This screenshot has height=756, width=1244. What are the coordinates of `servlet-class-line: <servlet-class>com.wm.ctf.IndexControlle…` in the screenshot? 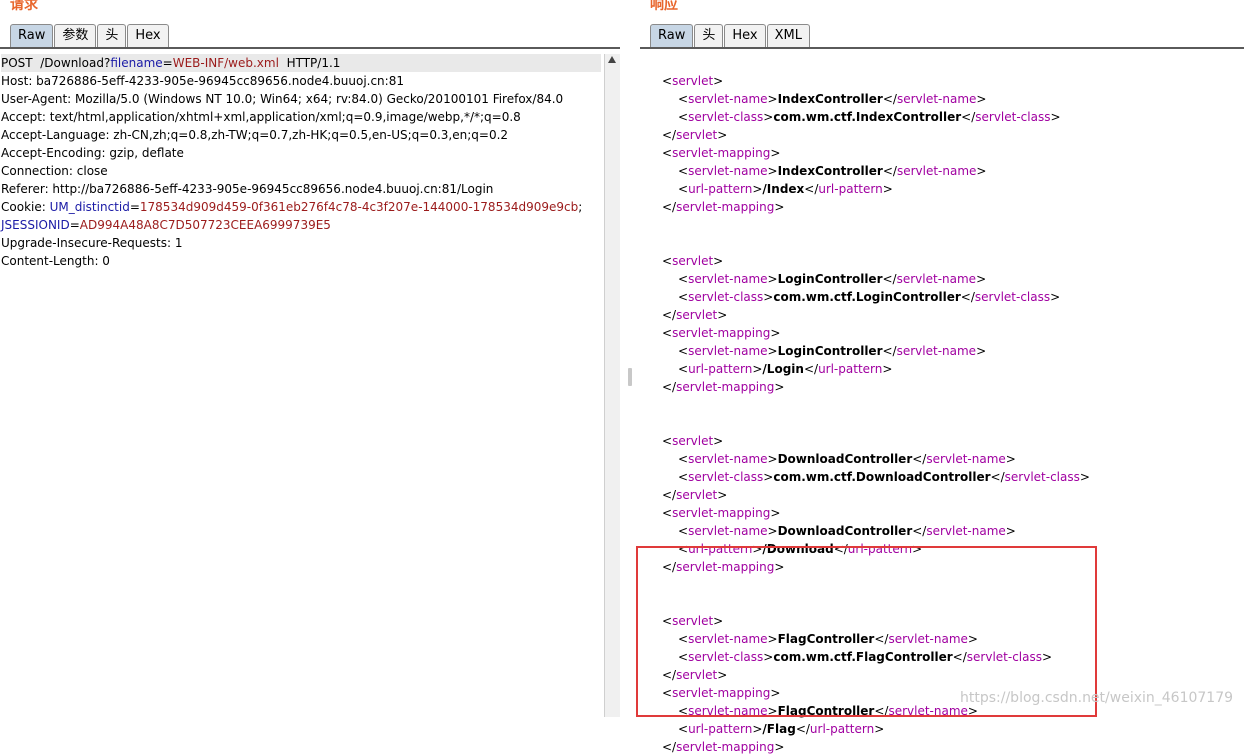 It's located at (952, 117).